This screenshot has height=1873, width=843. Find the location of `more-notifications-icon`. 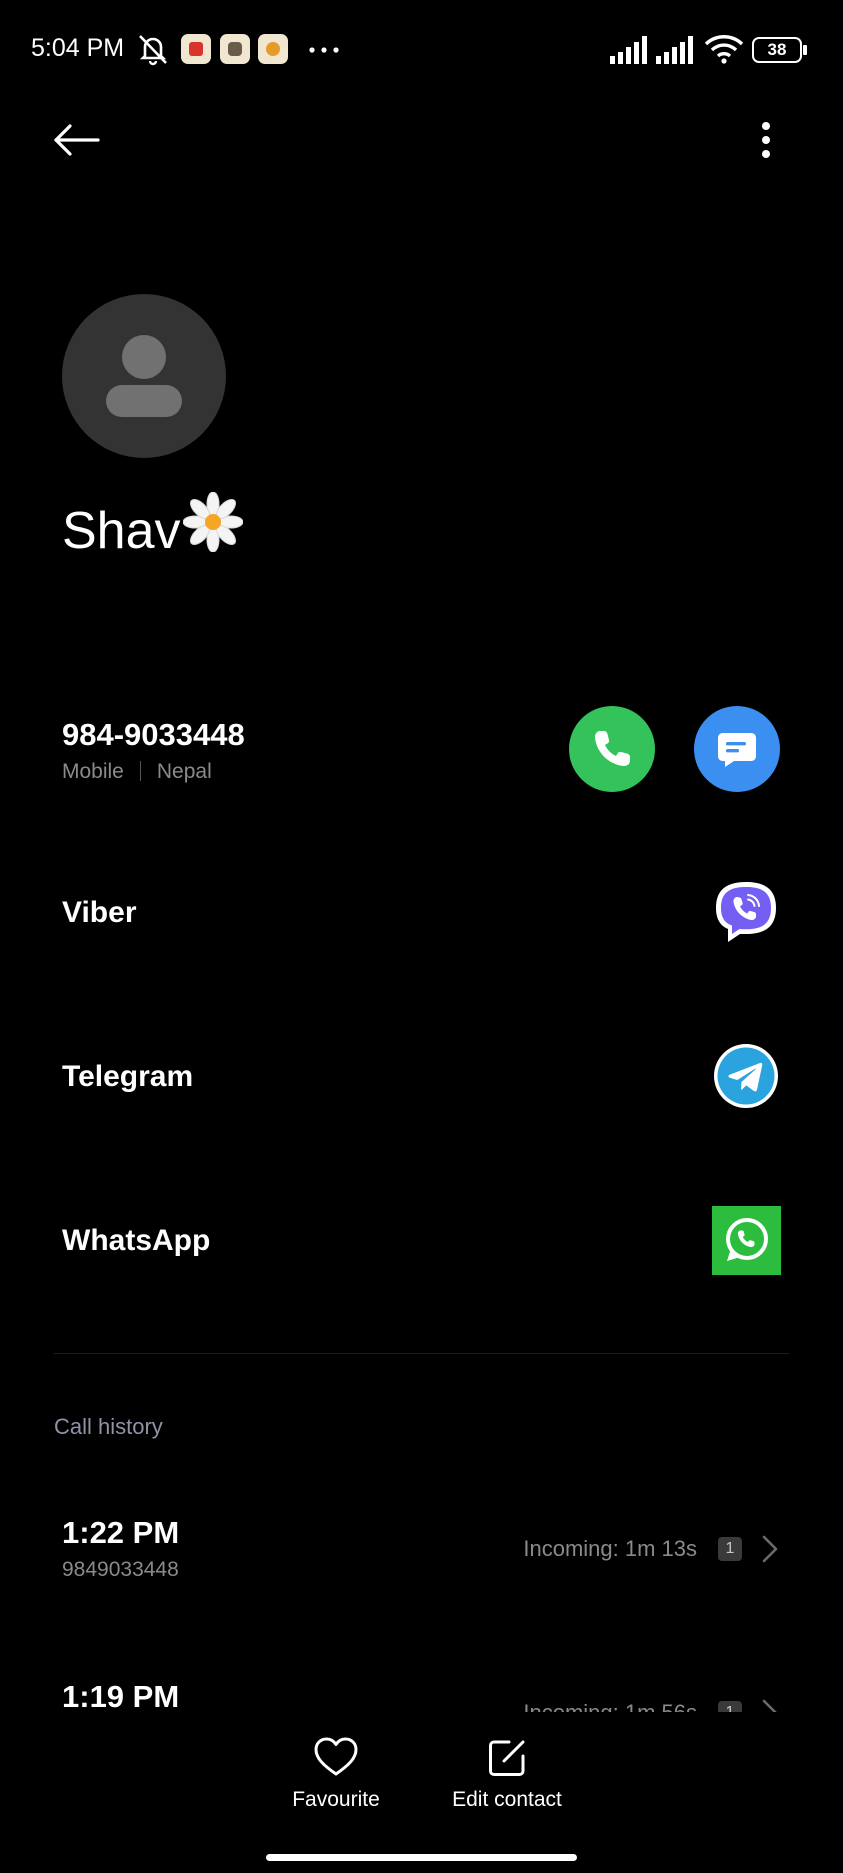

more-notifications-icon is located at coordinates (324, 50).